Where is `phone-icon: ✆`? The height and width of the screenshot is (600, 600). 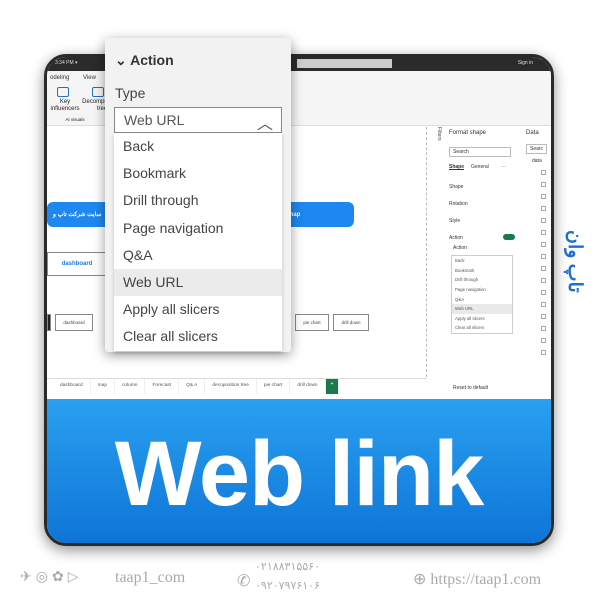
phone-icon: ✆ is located at coordinates (244, 581).